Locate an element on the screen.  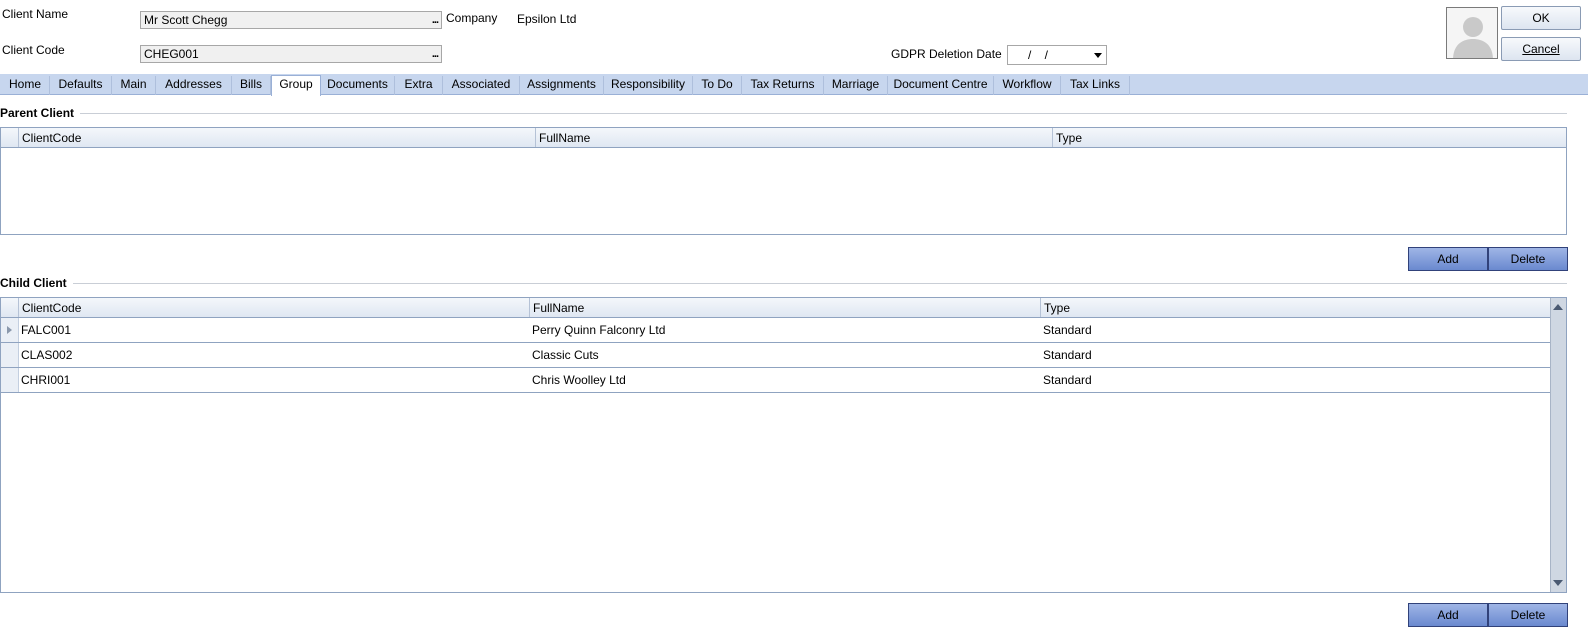
tab-documents: Documents is located at coordinates (358, 85).